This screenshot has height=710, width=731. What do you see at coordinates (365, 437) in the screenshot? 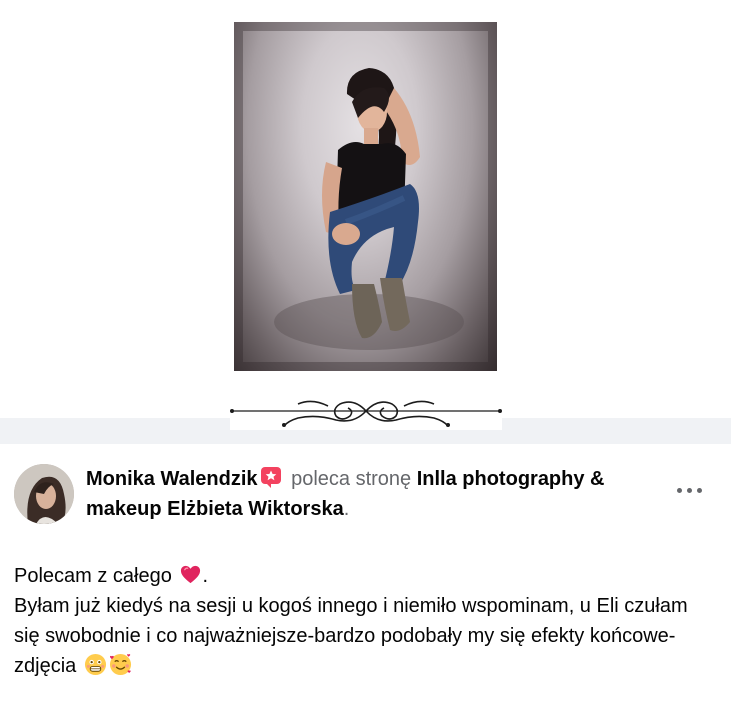
I see `divider-band` at bounding box center [365, 437].